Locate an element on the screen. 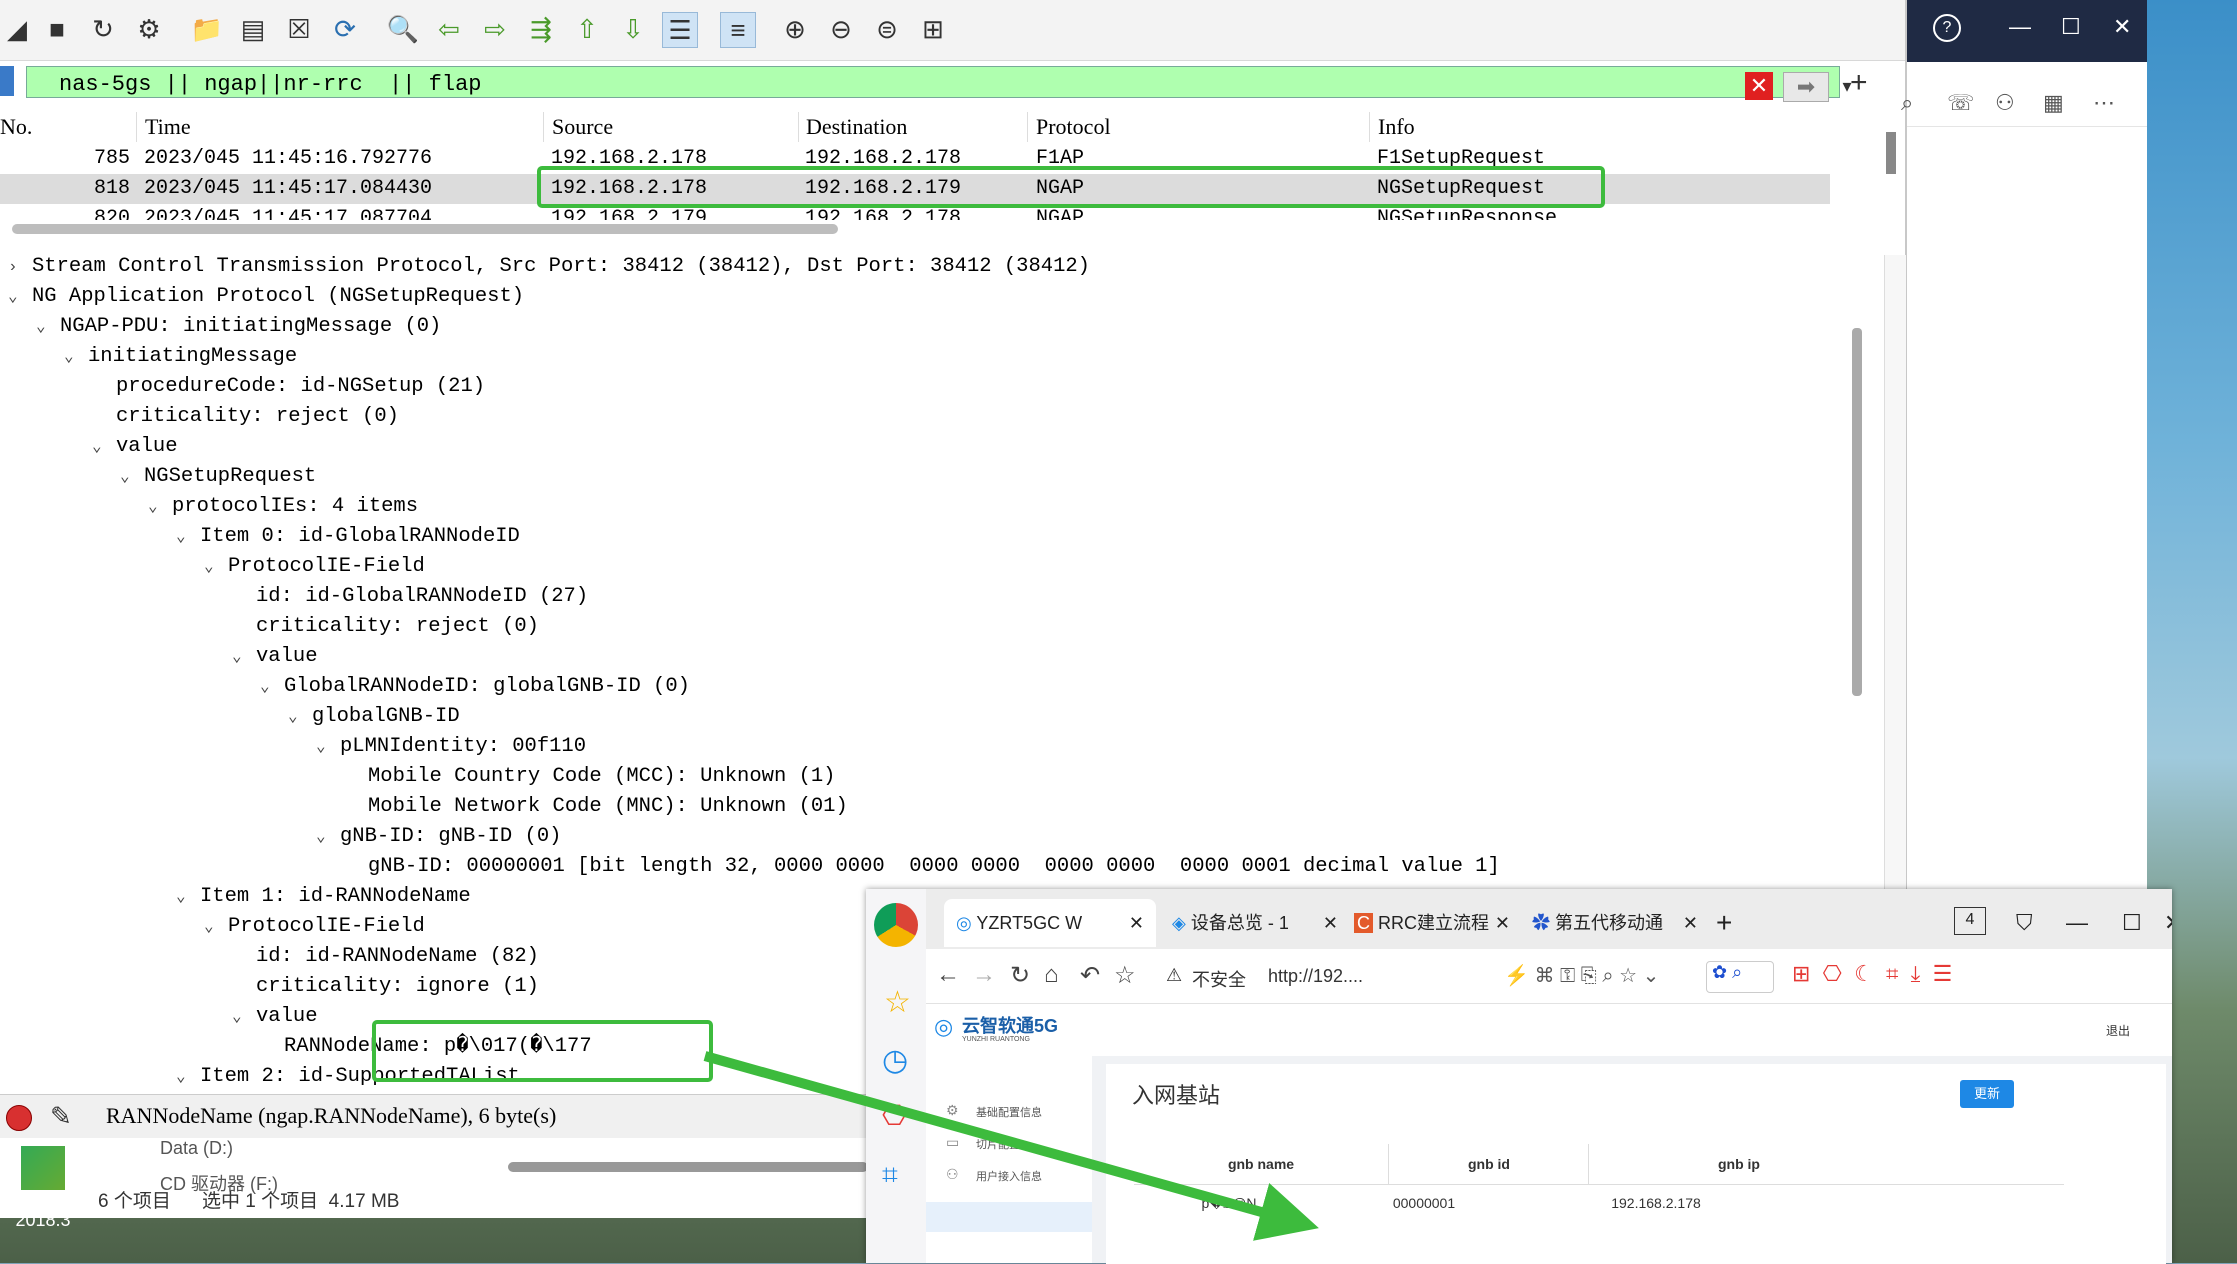  annotation-arrow is located at coordinates (1011, 1146).